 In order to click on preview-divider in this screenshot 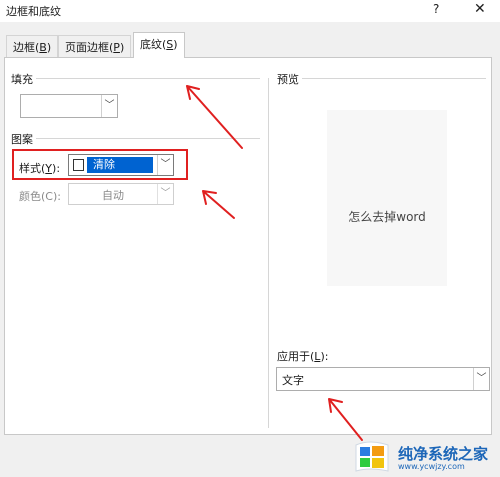, I will do `click(394, 78)`.